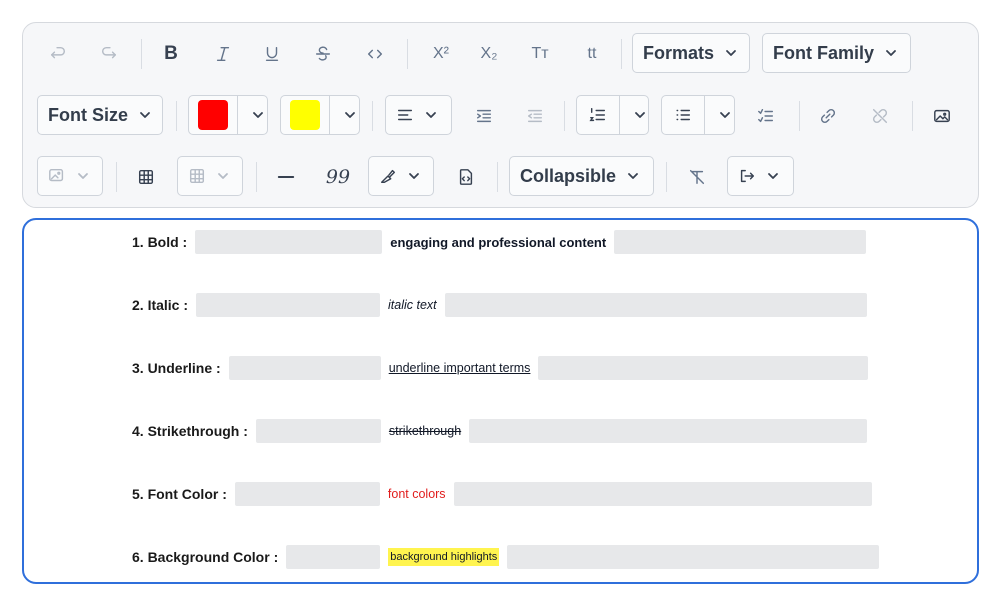 The height and width of the screenshot is (600, 1000). I want to click on outdent-icon, so click(535, 116).